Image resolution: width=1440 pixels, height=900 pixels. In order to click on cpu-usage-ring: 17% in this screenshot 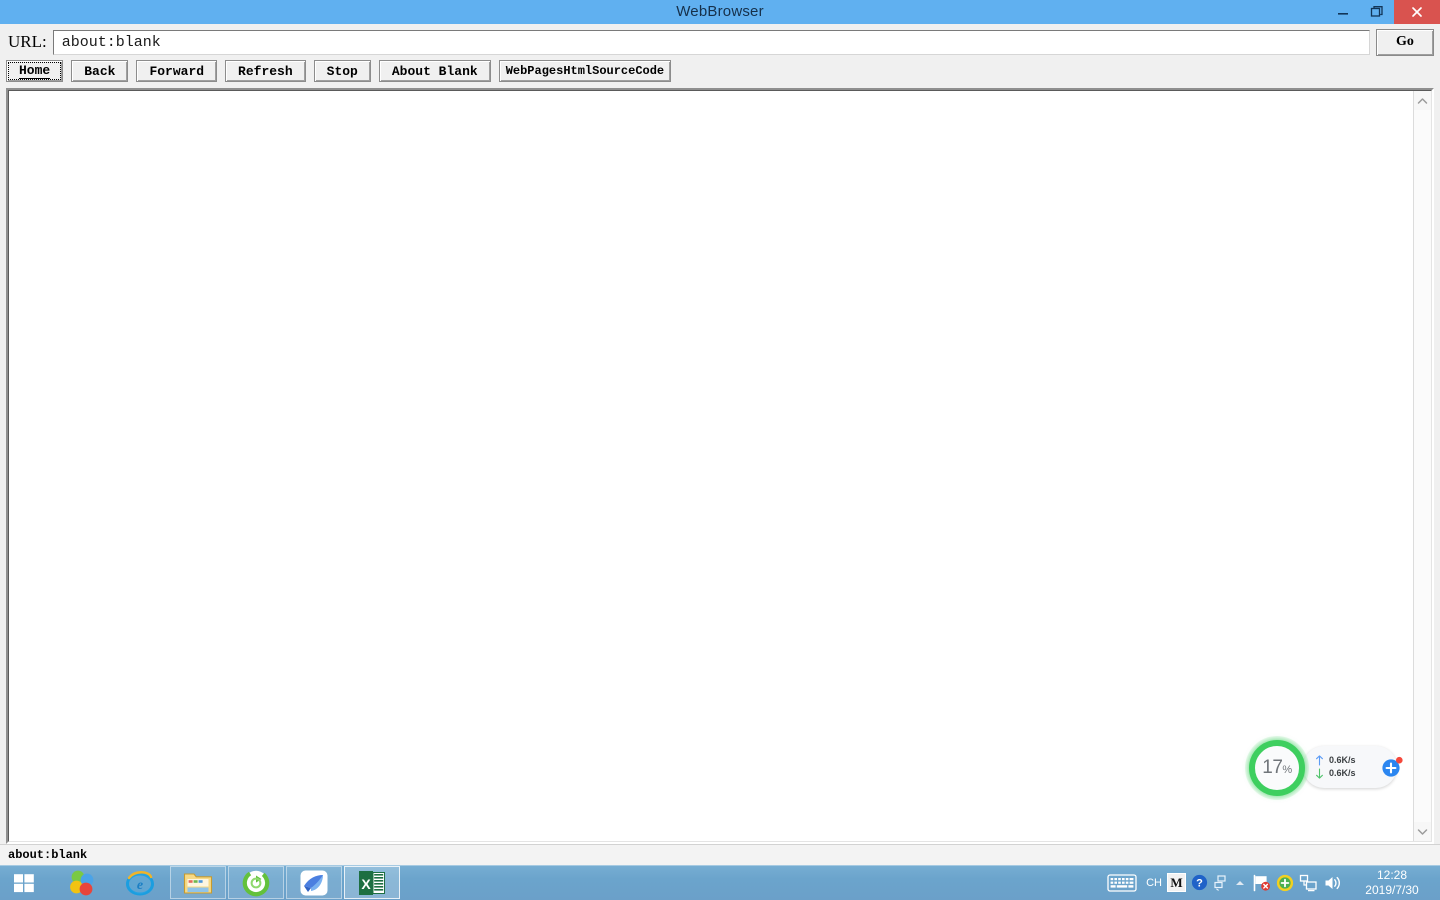, I will do `click(1277, 768)`.